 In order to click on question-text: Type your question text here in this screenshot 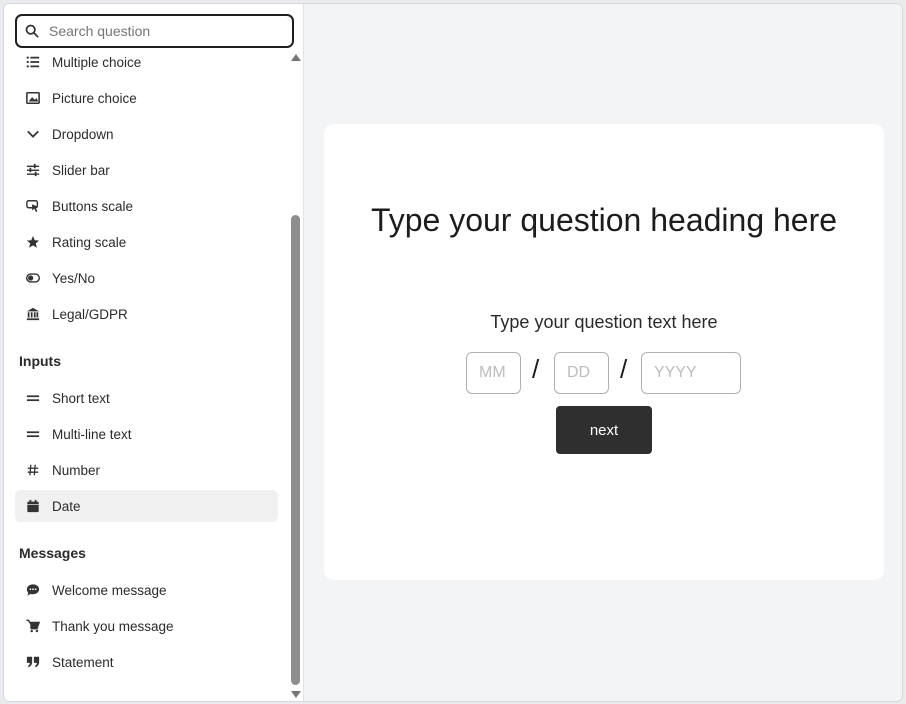, I will do `click(604, 322)`.